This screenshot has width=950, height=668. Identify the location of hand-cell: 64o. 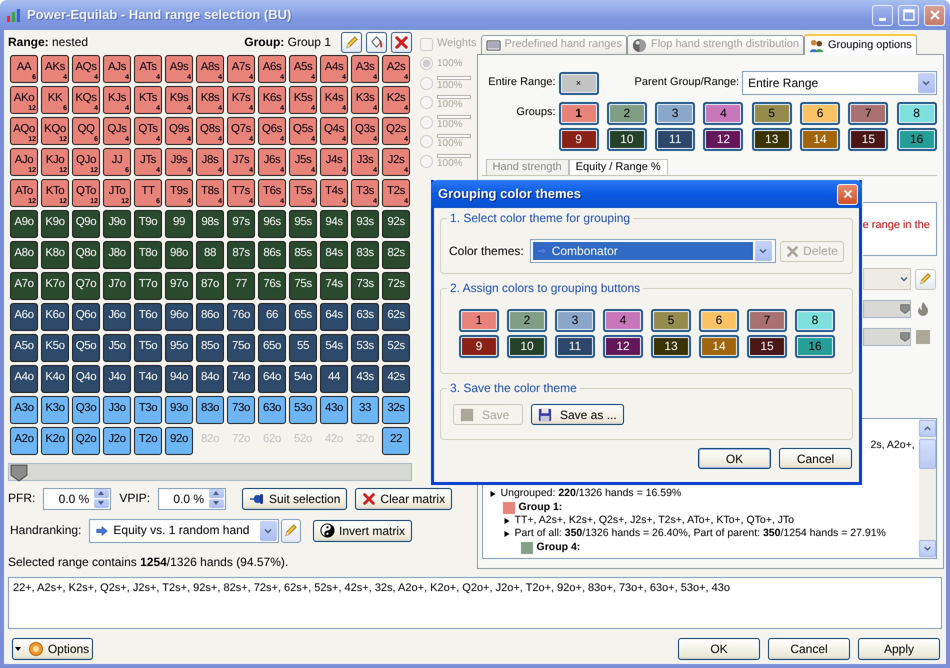
(272, 379).